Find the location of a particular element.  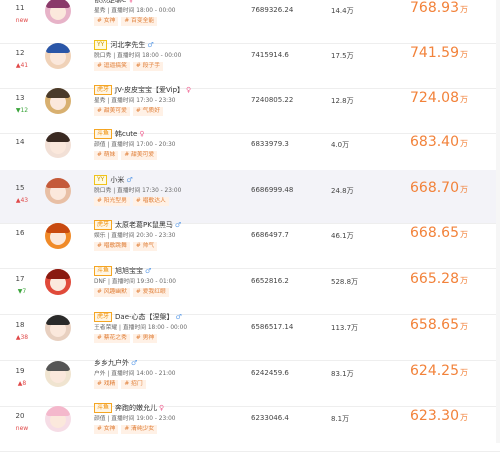

category-label: DNF is located at coordinates (100, 282).